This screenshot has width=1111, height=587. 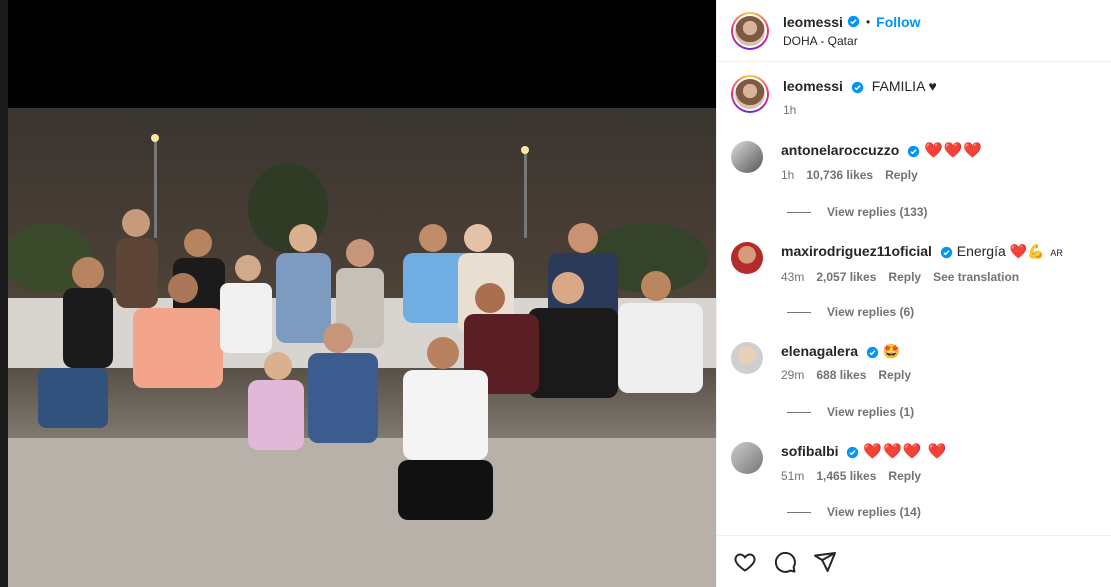 I want to click on view-replies-button: View replies (133), so click(x=857, y=212).